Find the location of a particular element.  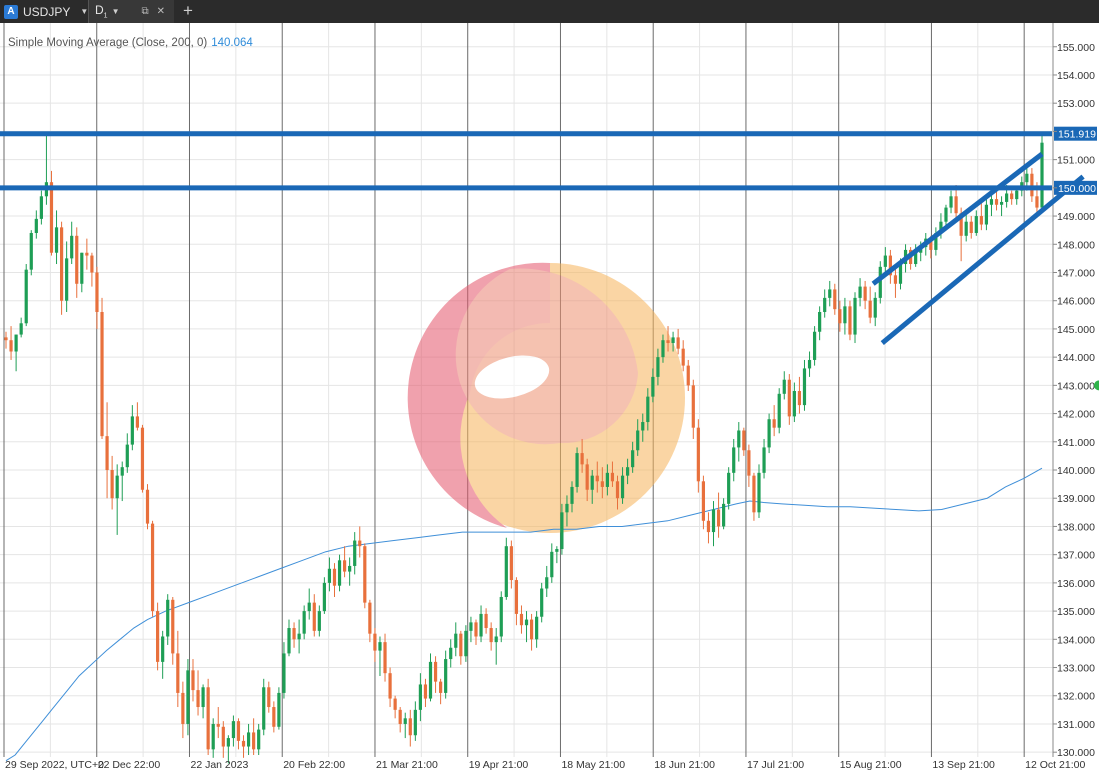

horizontal-levels: 151.919 150.000 is located at coordinates (548, 160).